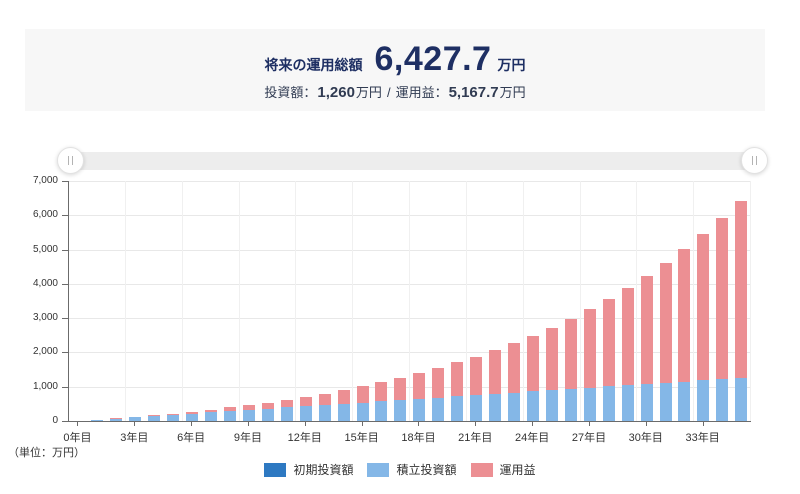 This screenshot has width=800, height=494. What do you see at coordinates (503, 469) in the screenshot?
I see `legend-item: 運用益` at bounding box center [503, 469].